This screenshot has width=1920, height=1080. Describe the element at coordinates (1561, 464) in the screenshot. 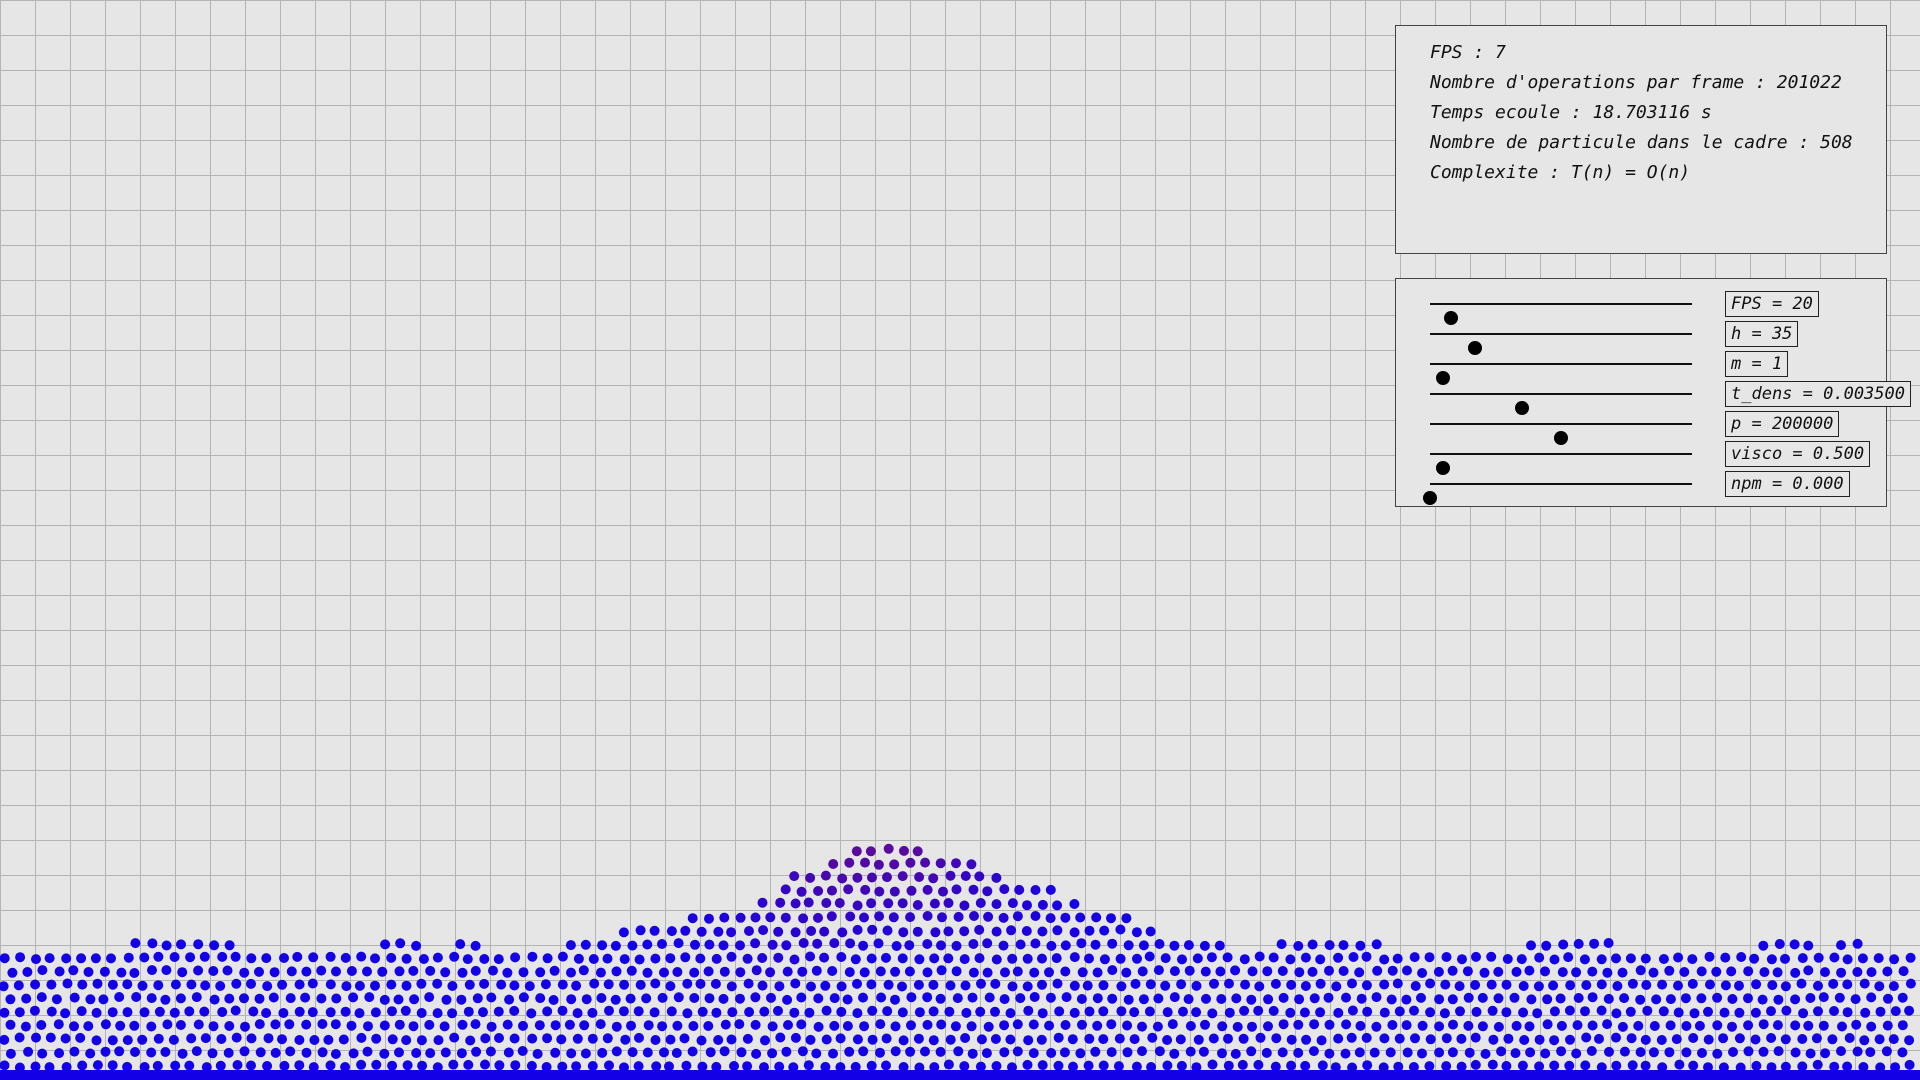

I see `visco-slider` at that location.